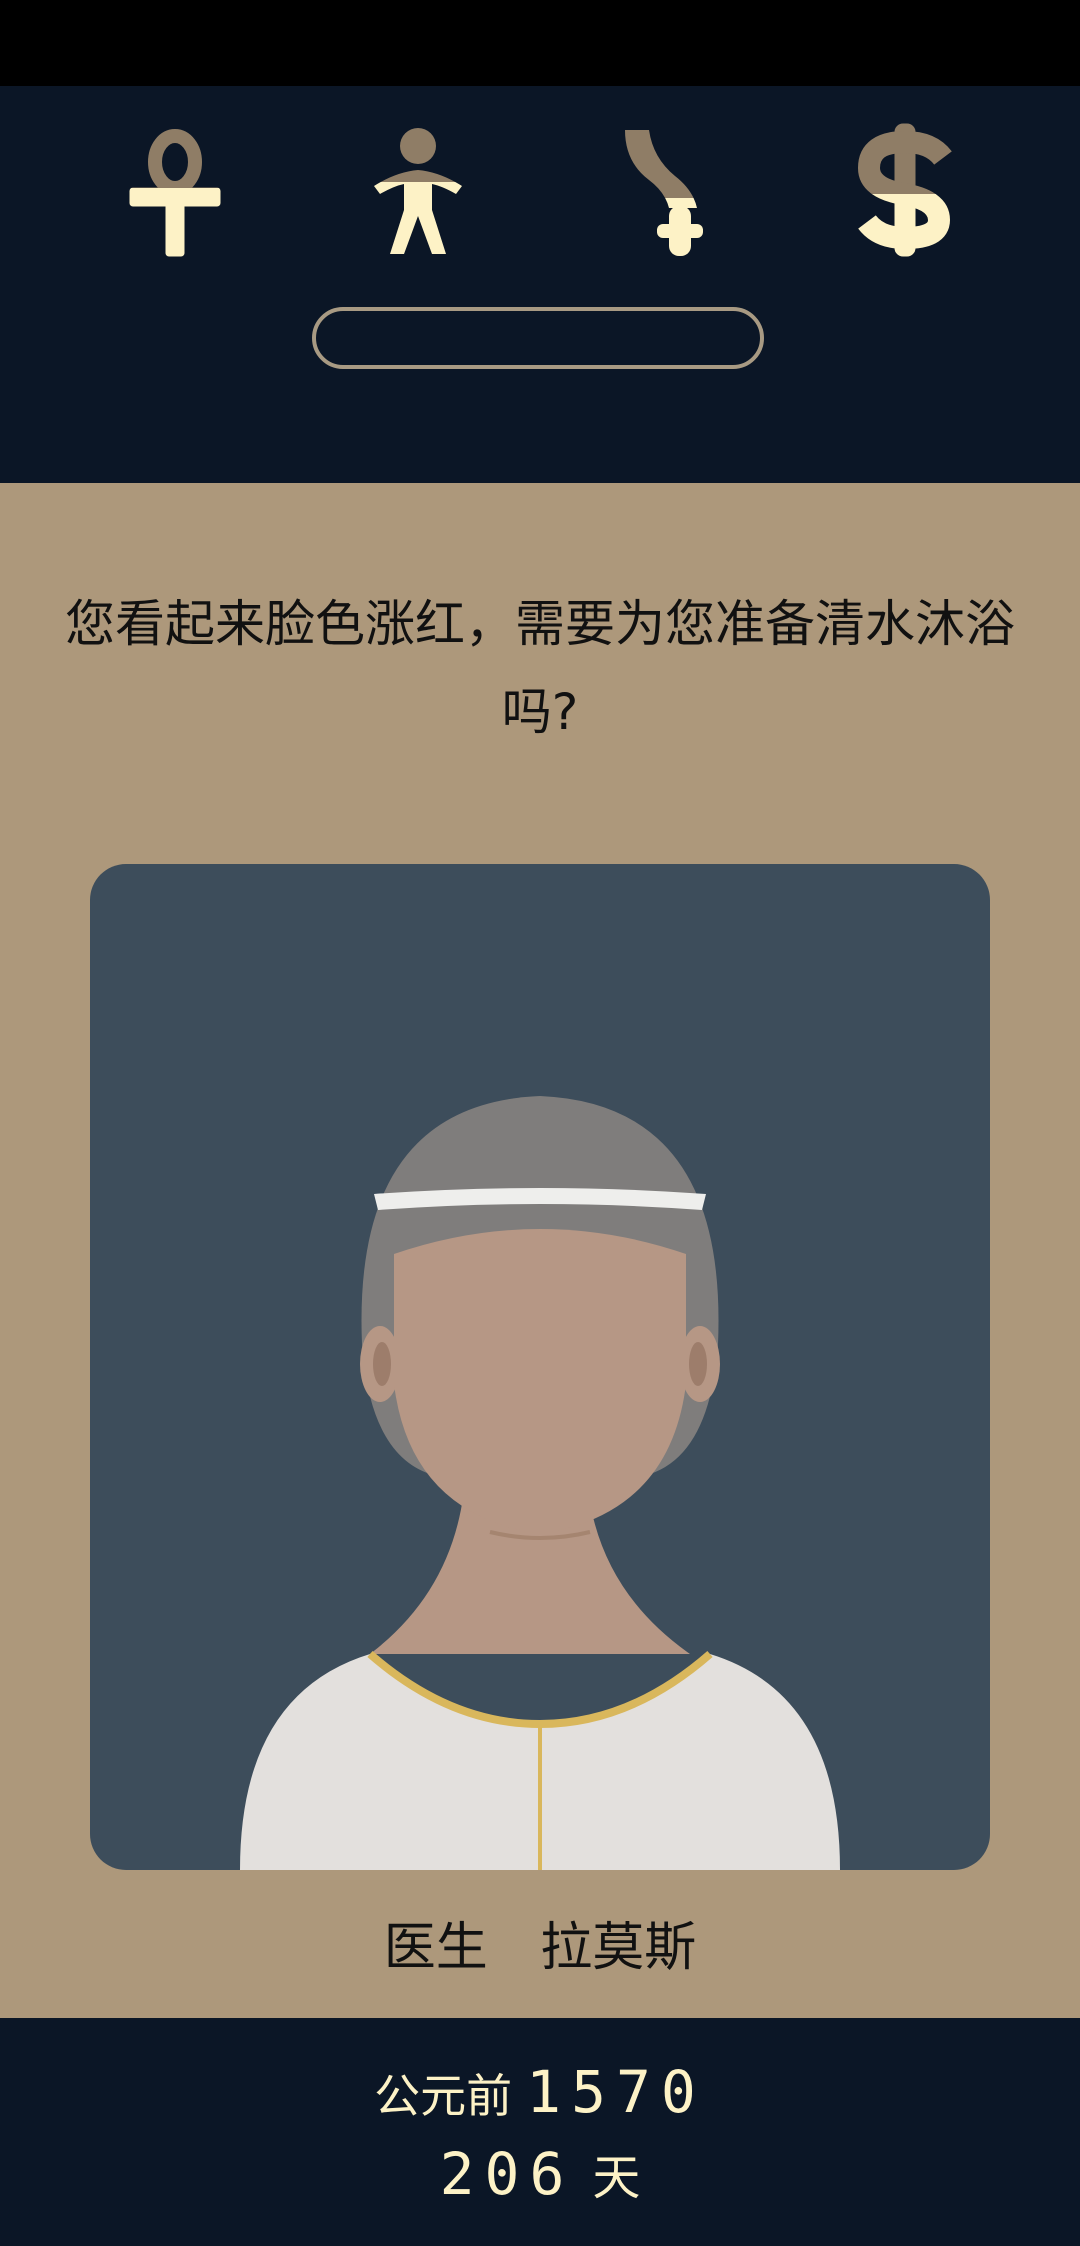 Image resolution: width=1080 pixels, height=2246 pixels. I want to click on stat-religion, so click(175, 190).